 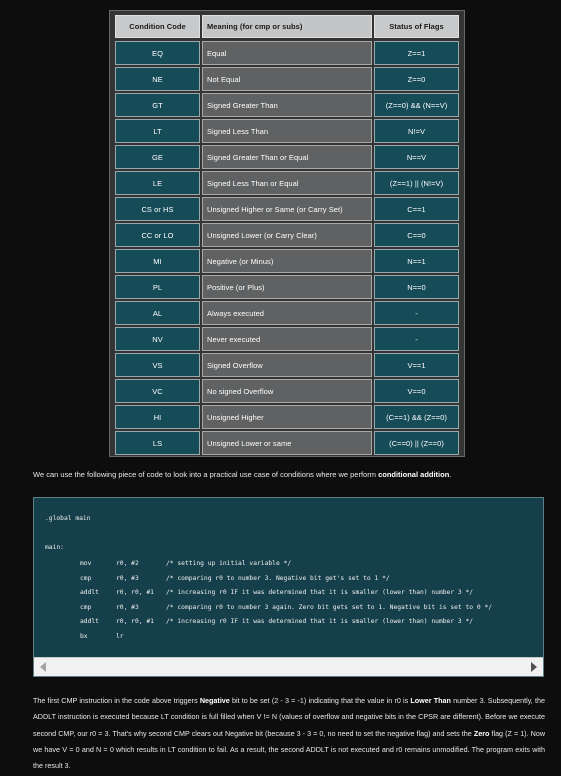 I want to click on condition-code-cell: GE, so click(x=157, y=157).